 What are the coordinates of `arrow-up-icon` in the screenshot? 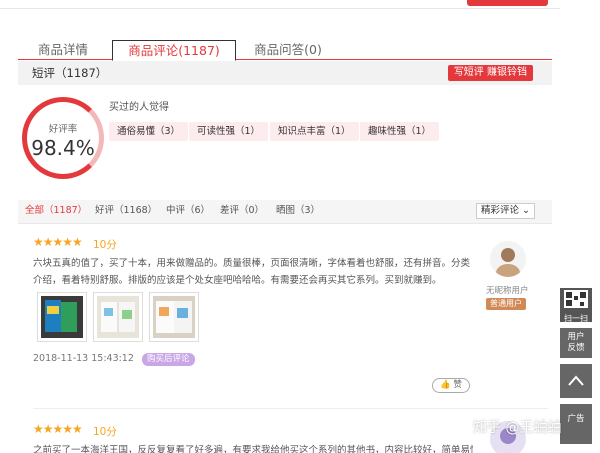 It's located at (576, 380).